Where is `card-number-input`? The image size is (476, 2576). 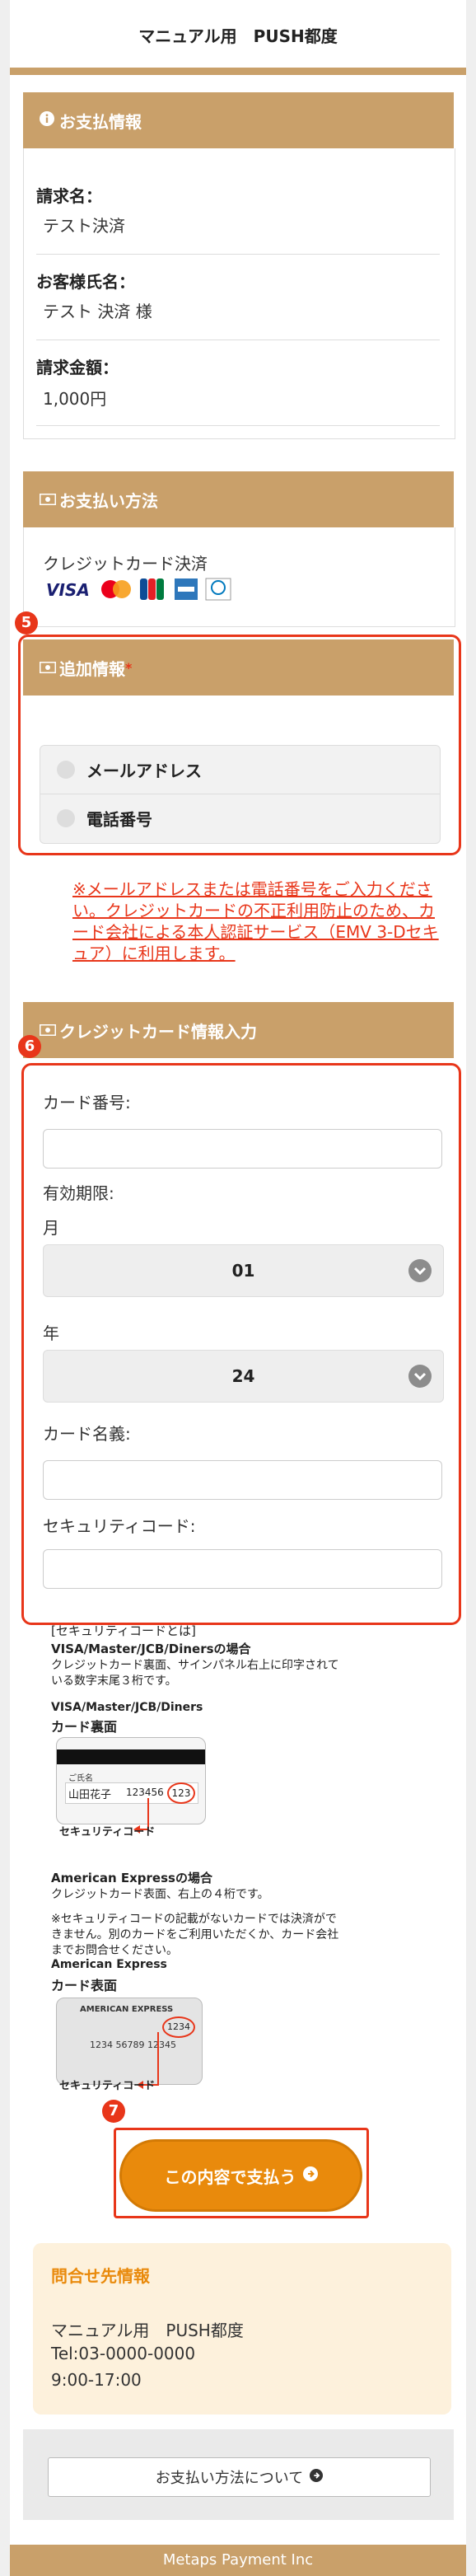
card-number-input is located at coordinates (242, 1149).